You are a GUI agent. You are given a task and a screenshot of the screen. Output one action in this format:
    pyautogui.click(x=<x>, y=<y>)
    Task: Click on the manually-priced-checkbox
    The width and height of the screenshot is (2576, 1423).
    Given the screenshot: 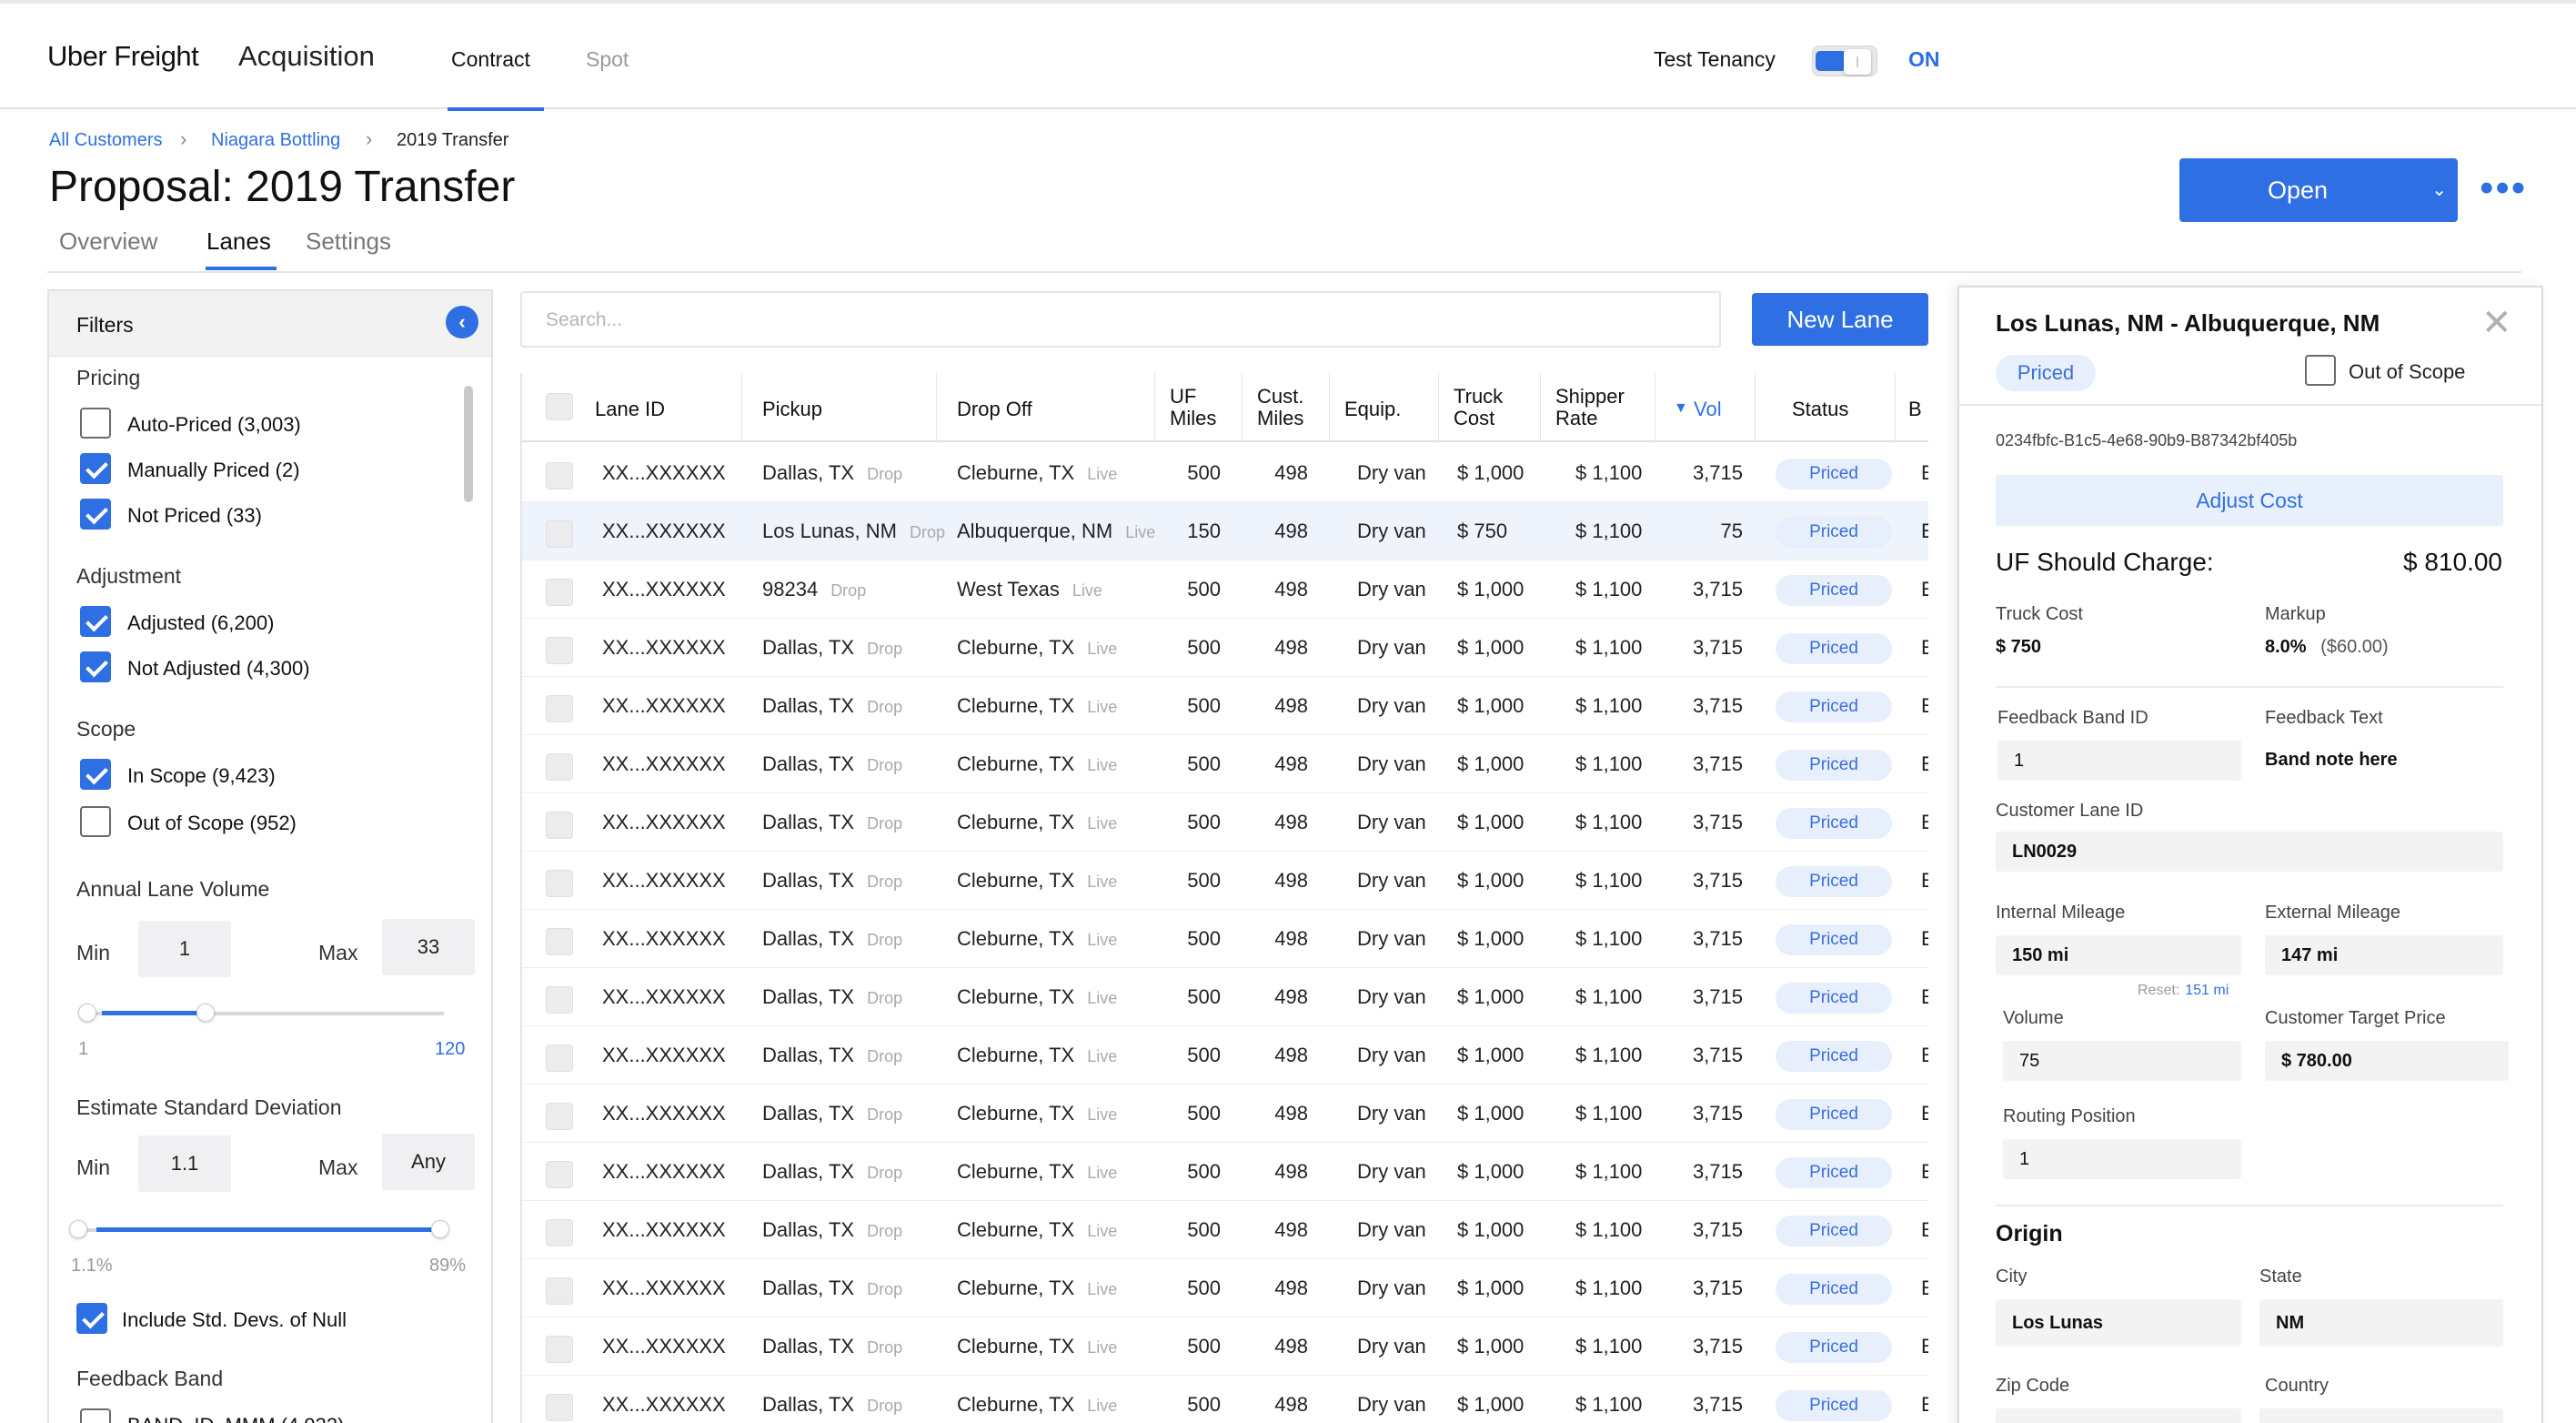 What is the action you would take?
    pyautogui.click(x=95, y=468)
    